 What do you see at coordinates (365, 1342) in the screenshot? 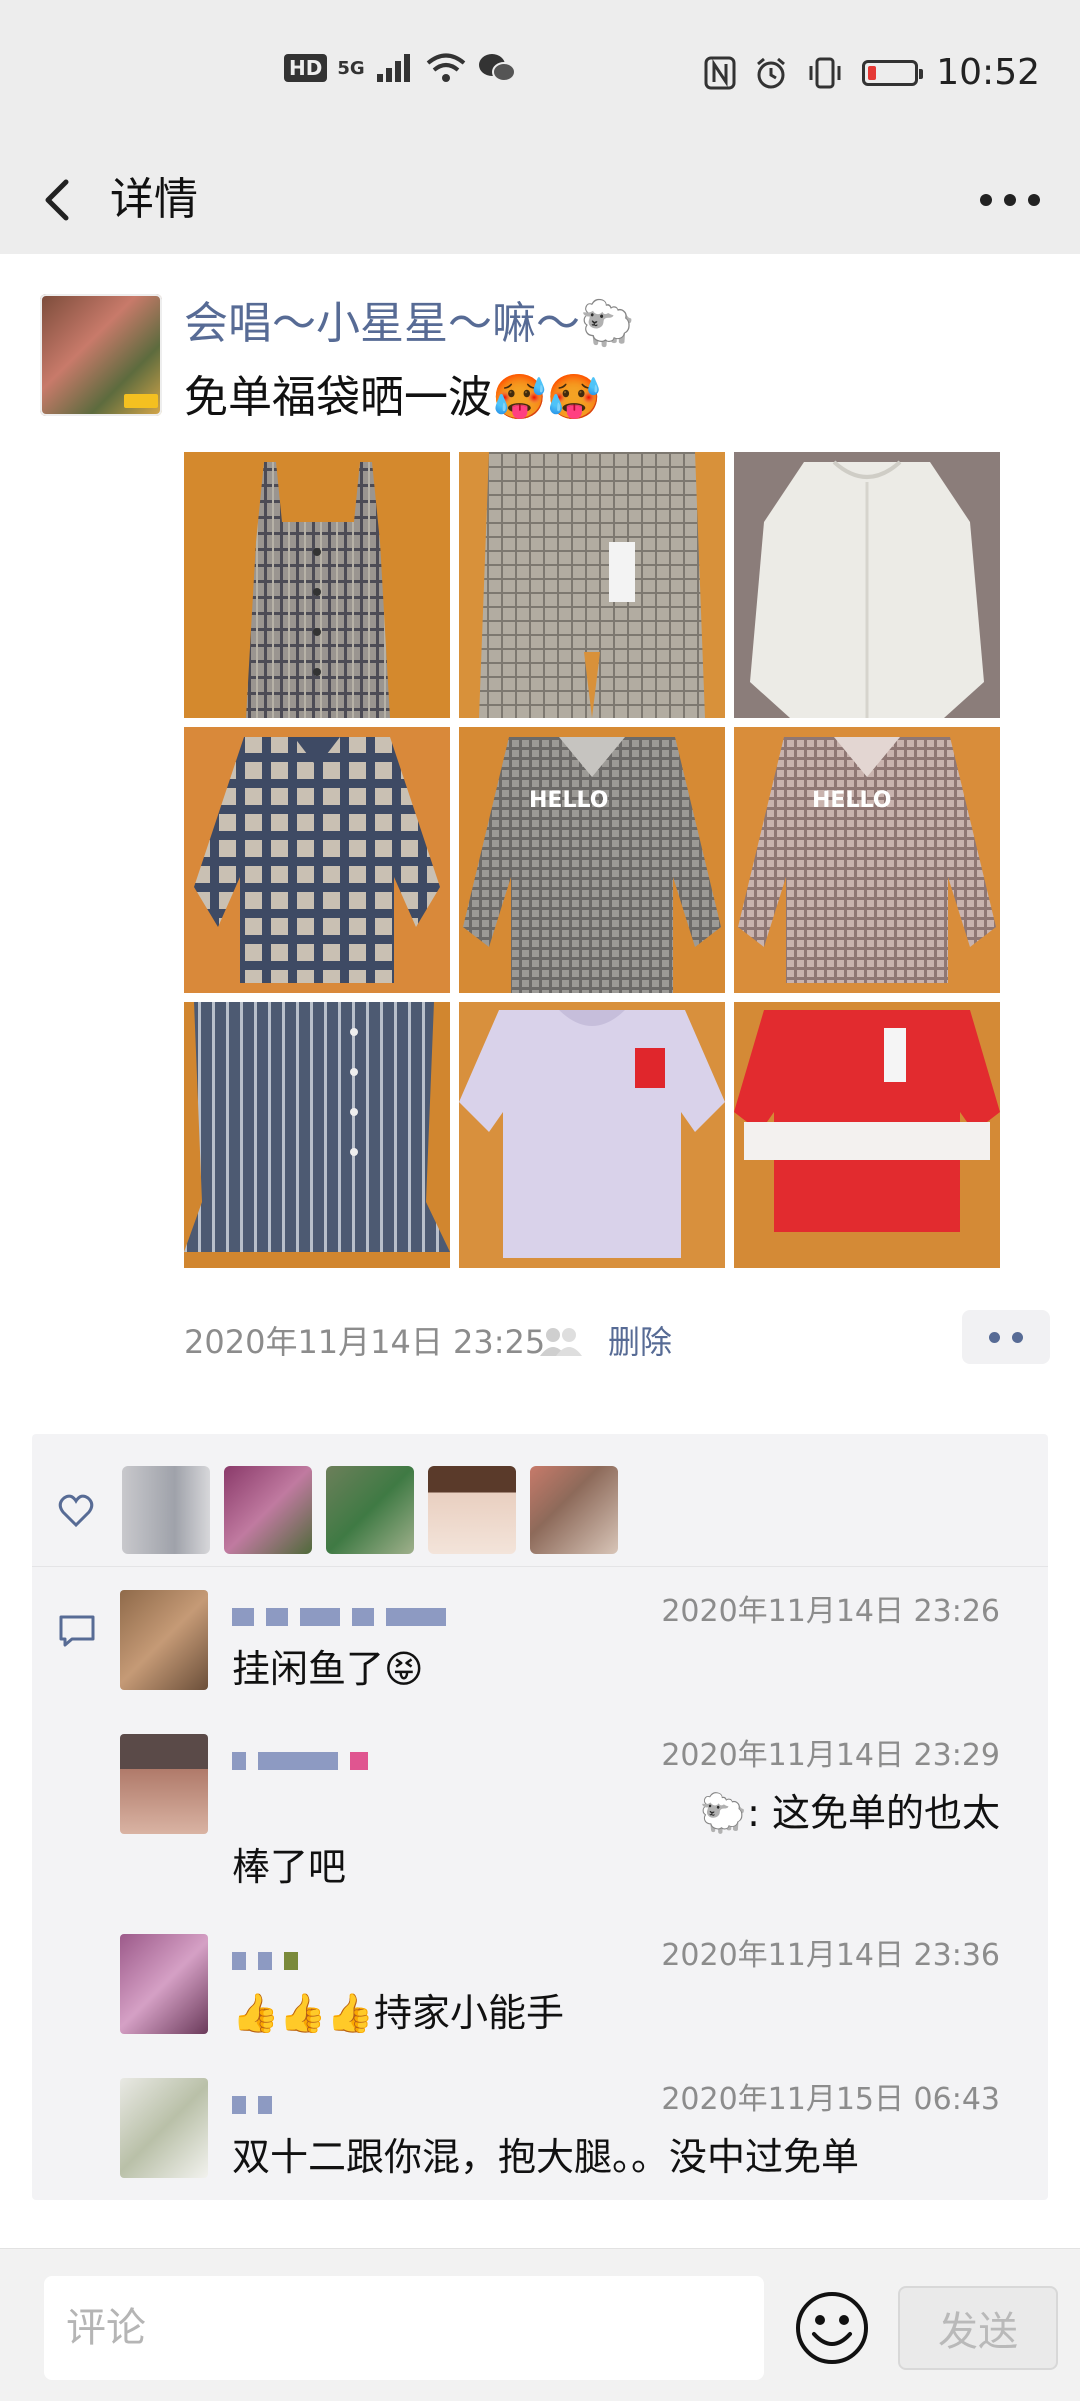
I see `post-timestamp: 2020年11月14日 23:25` at bounding box center [365, 1342].